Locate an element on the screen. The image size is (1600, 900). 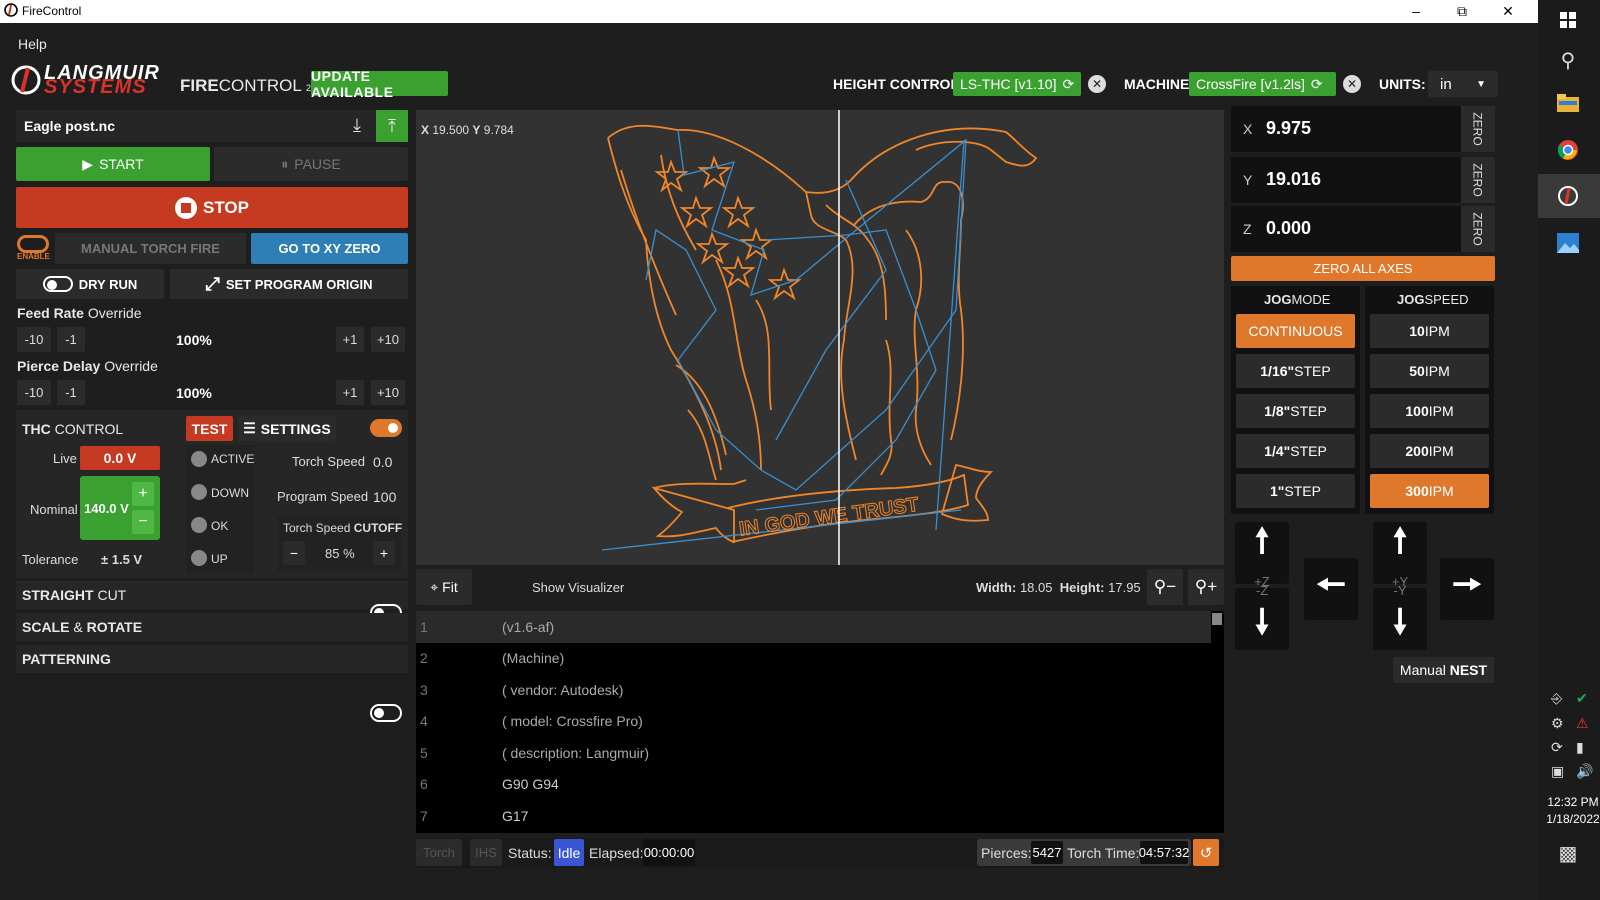
manual-nest-button: Manual NEST is located at coordinates (1443, 670).